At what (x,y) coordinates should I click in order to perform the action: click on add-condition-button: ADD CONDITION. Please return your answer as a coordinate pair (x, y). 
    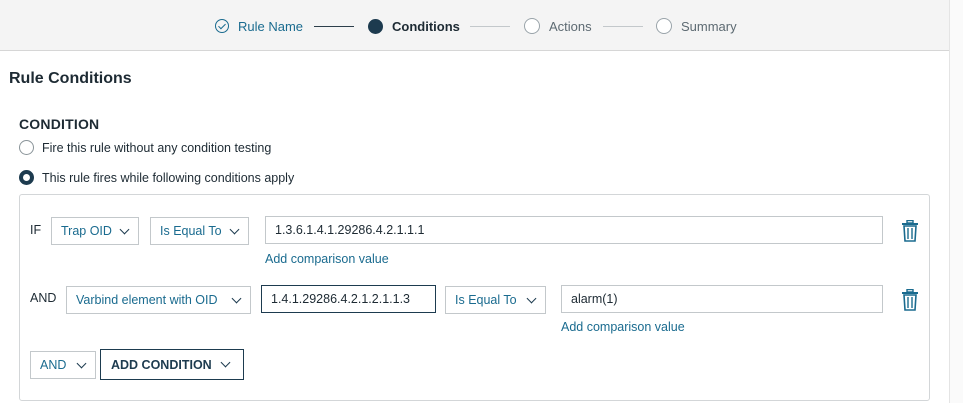
    Looking at the image, I should click on (172, 364).